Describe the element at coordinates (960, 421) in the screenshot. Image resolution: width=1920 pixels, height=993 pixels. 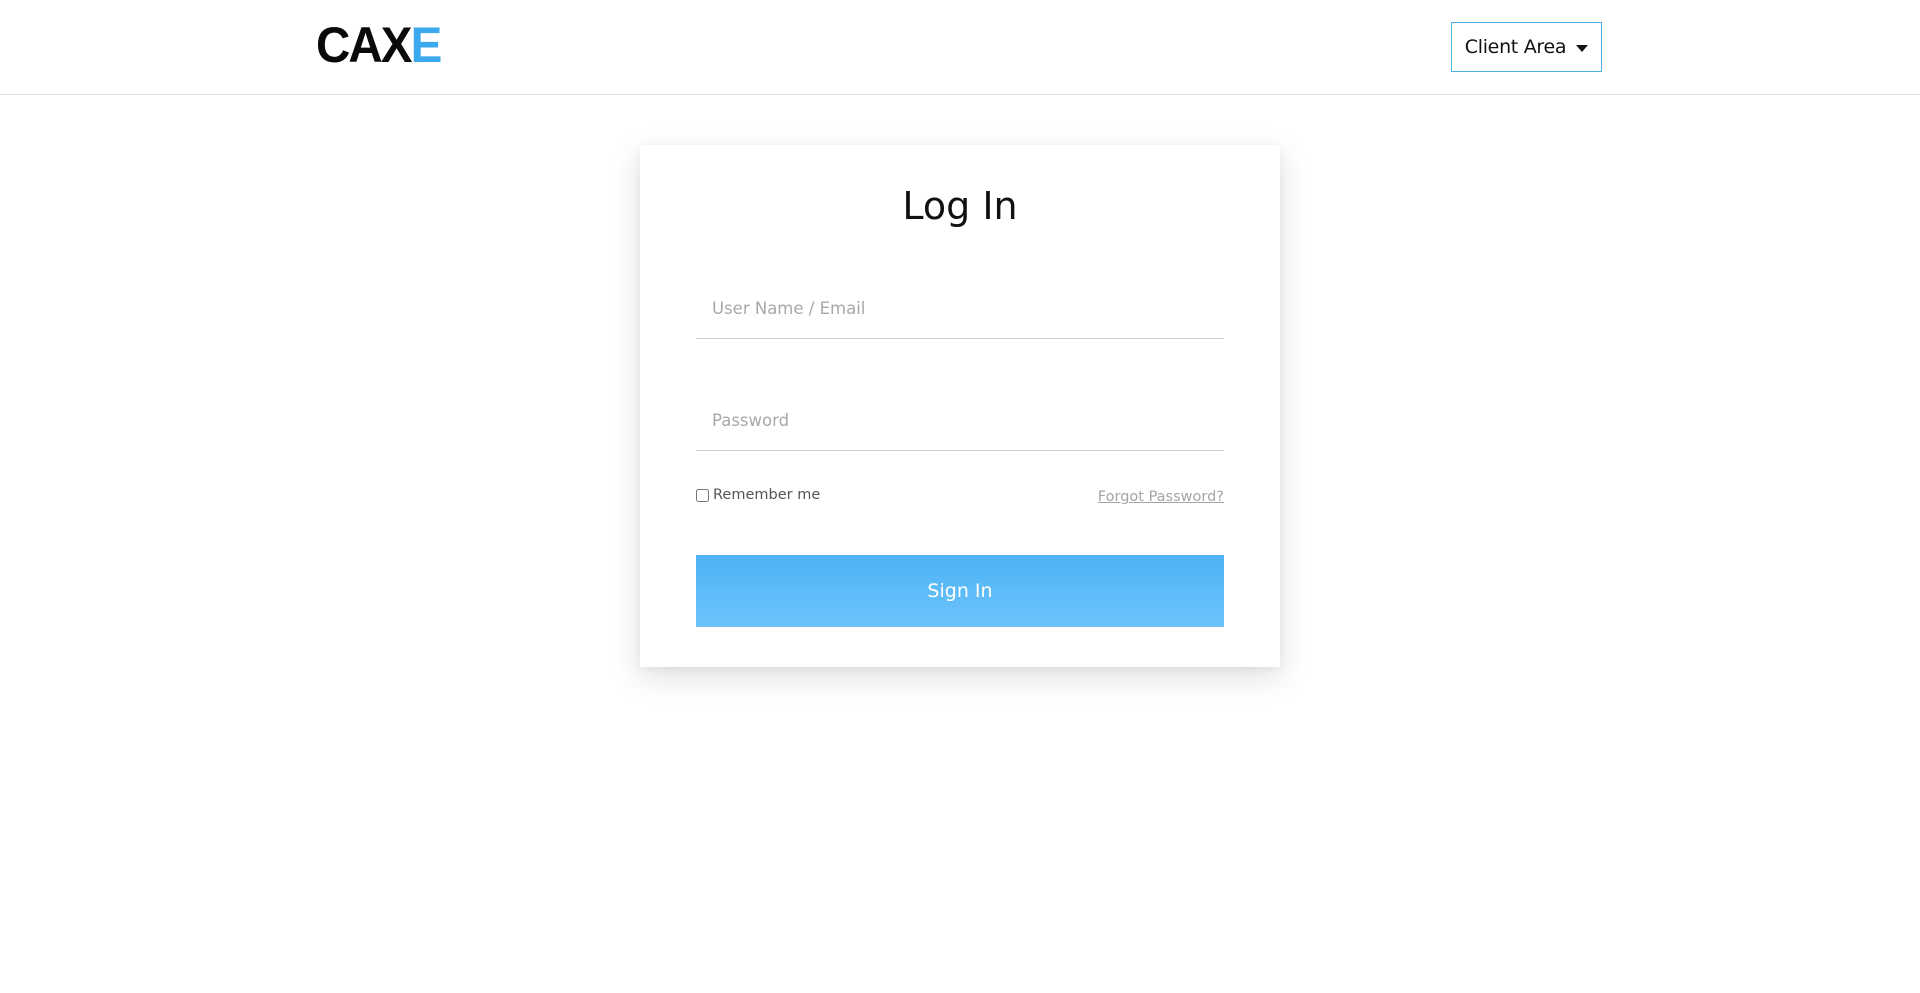
I see `password-input` at that location.